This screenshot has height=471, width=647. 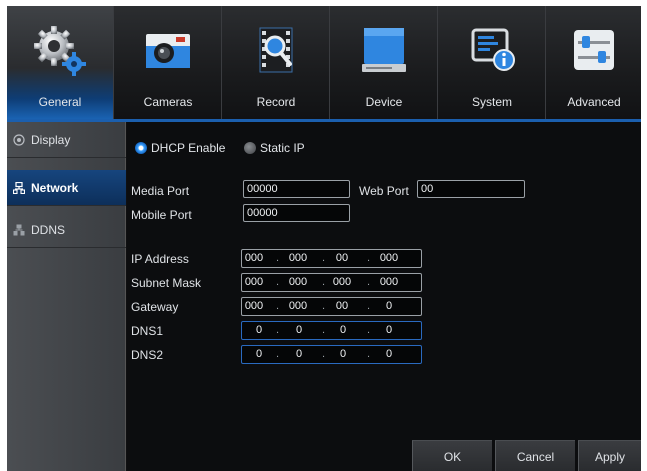 I want to click on display-radio-icon, so click(x=19, y=140).